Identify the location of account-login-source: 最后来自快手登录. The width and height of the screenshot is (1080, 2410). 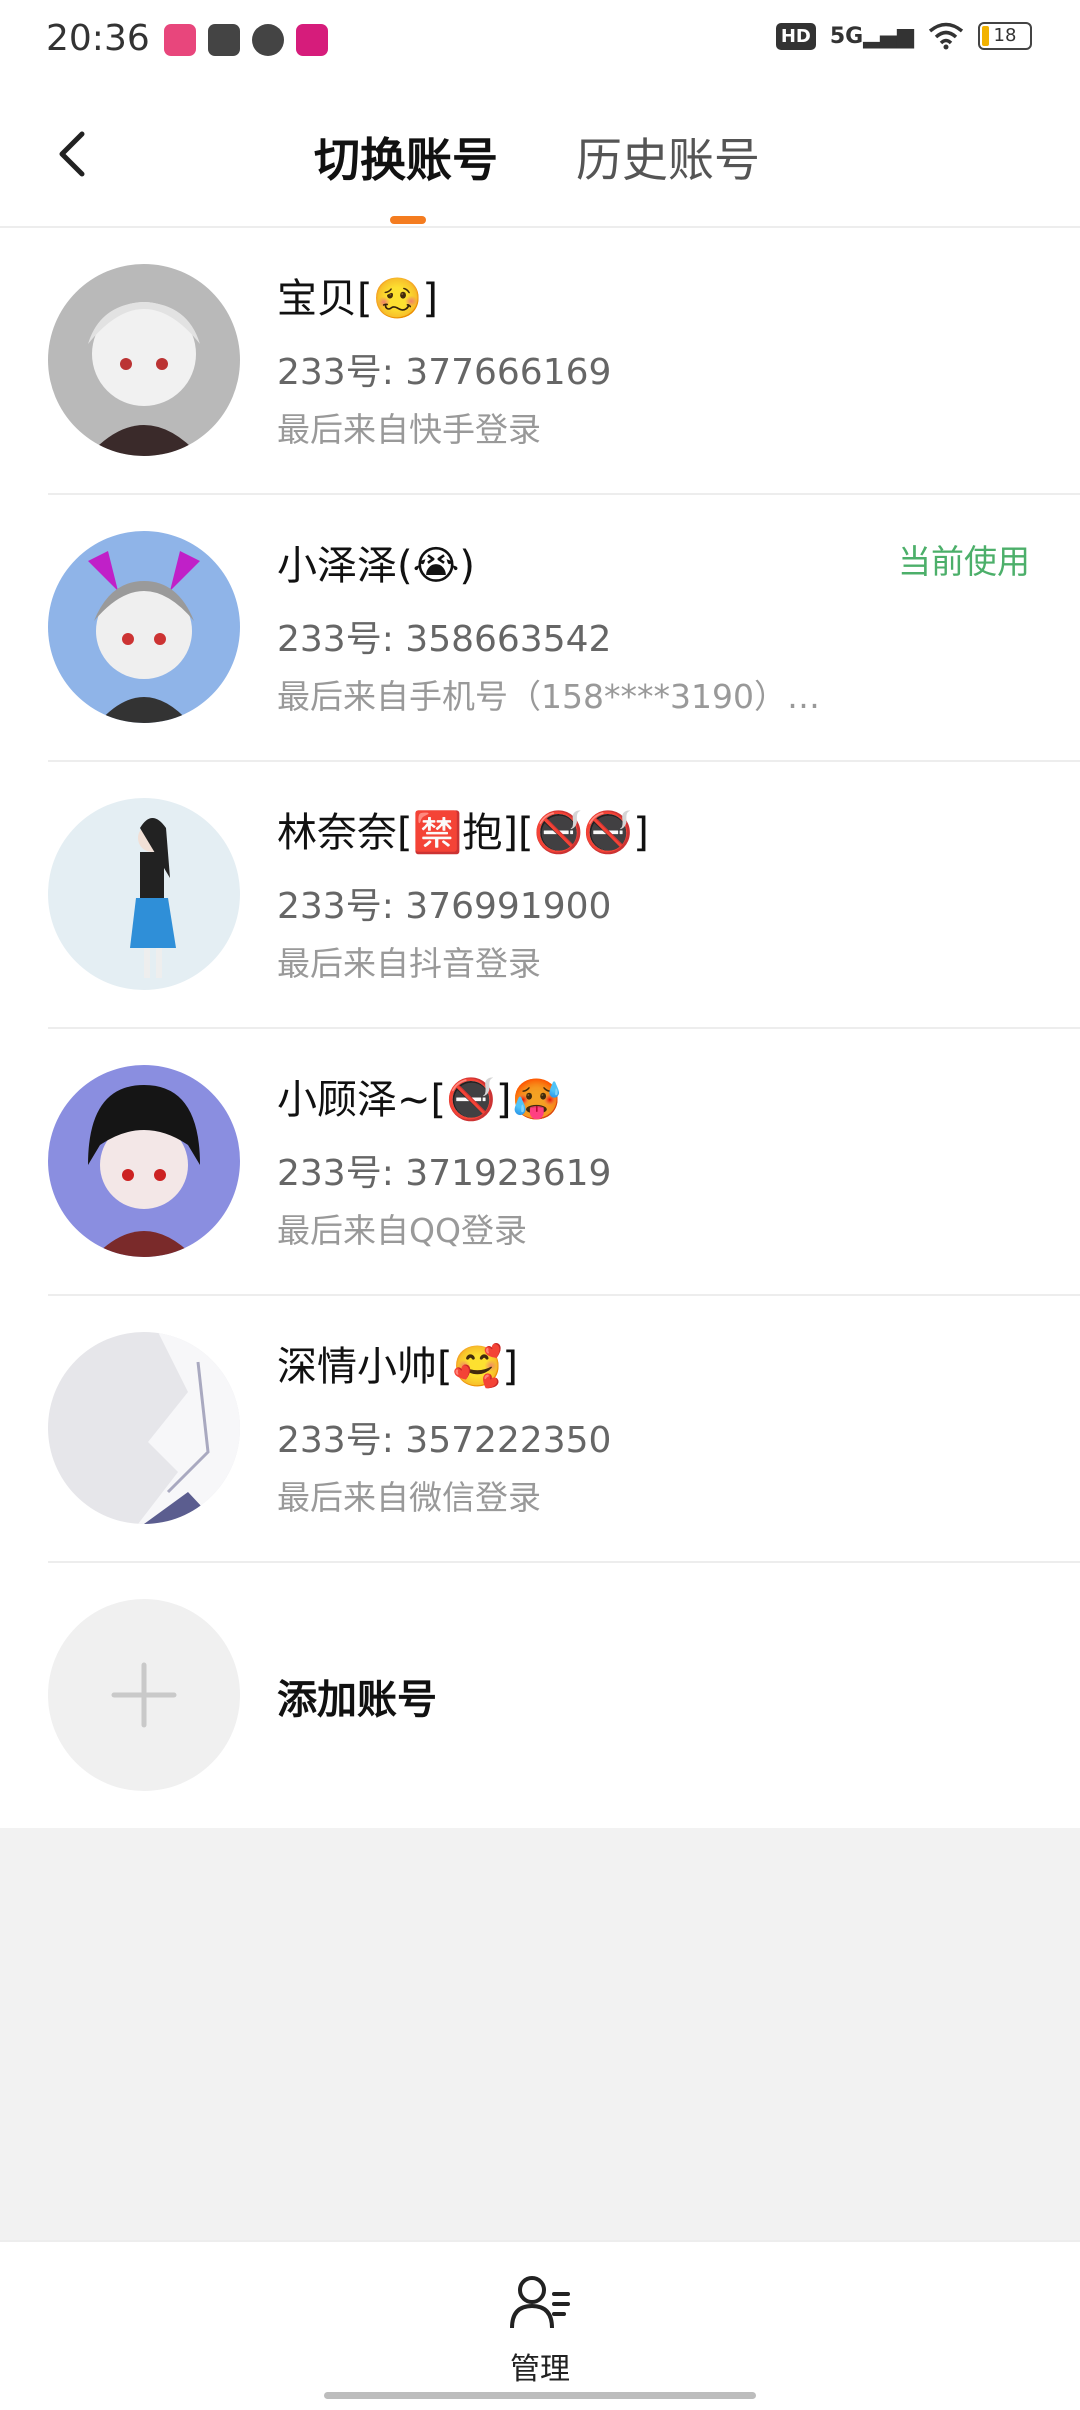
(409, 429).